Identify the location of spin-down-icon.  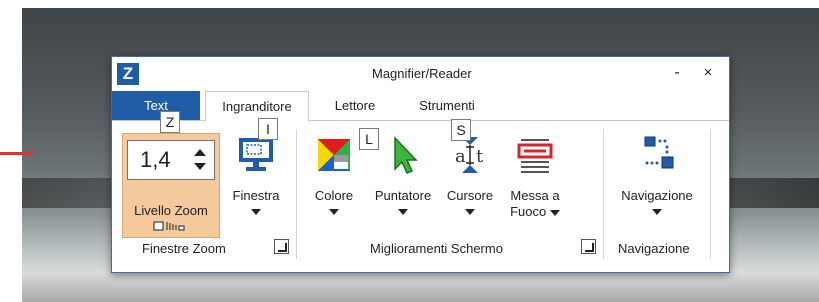
(200, 166).